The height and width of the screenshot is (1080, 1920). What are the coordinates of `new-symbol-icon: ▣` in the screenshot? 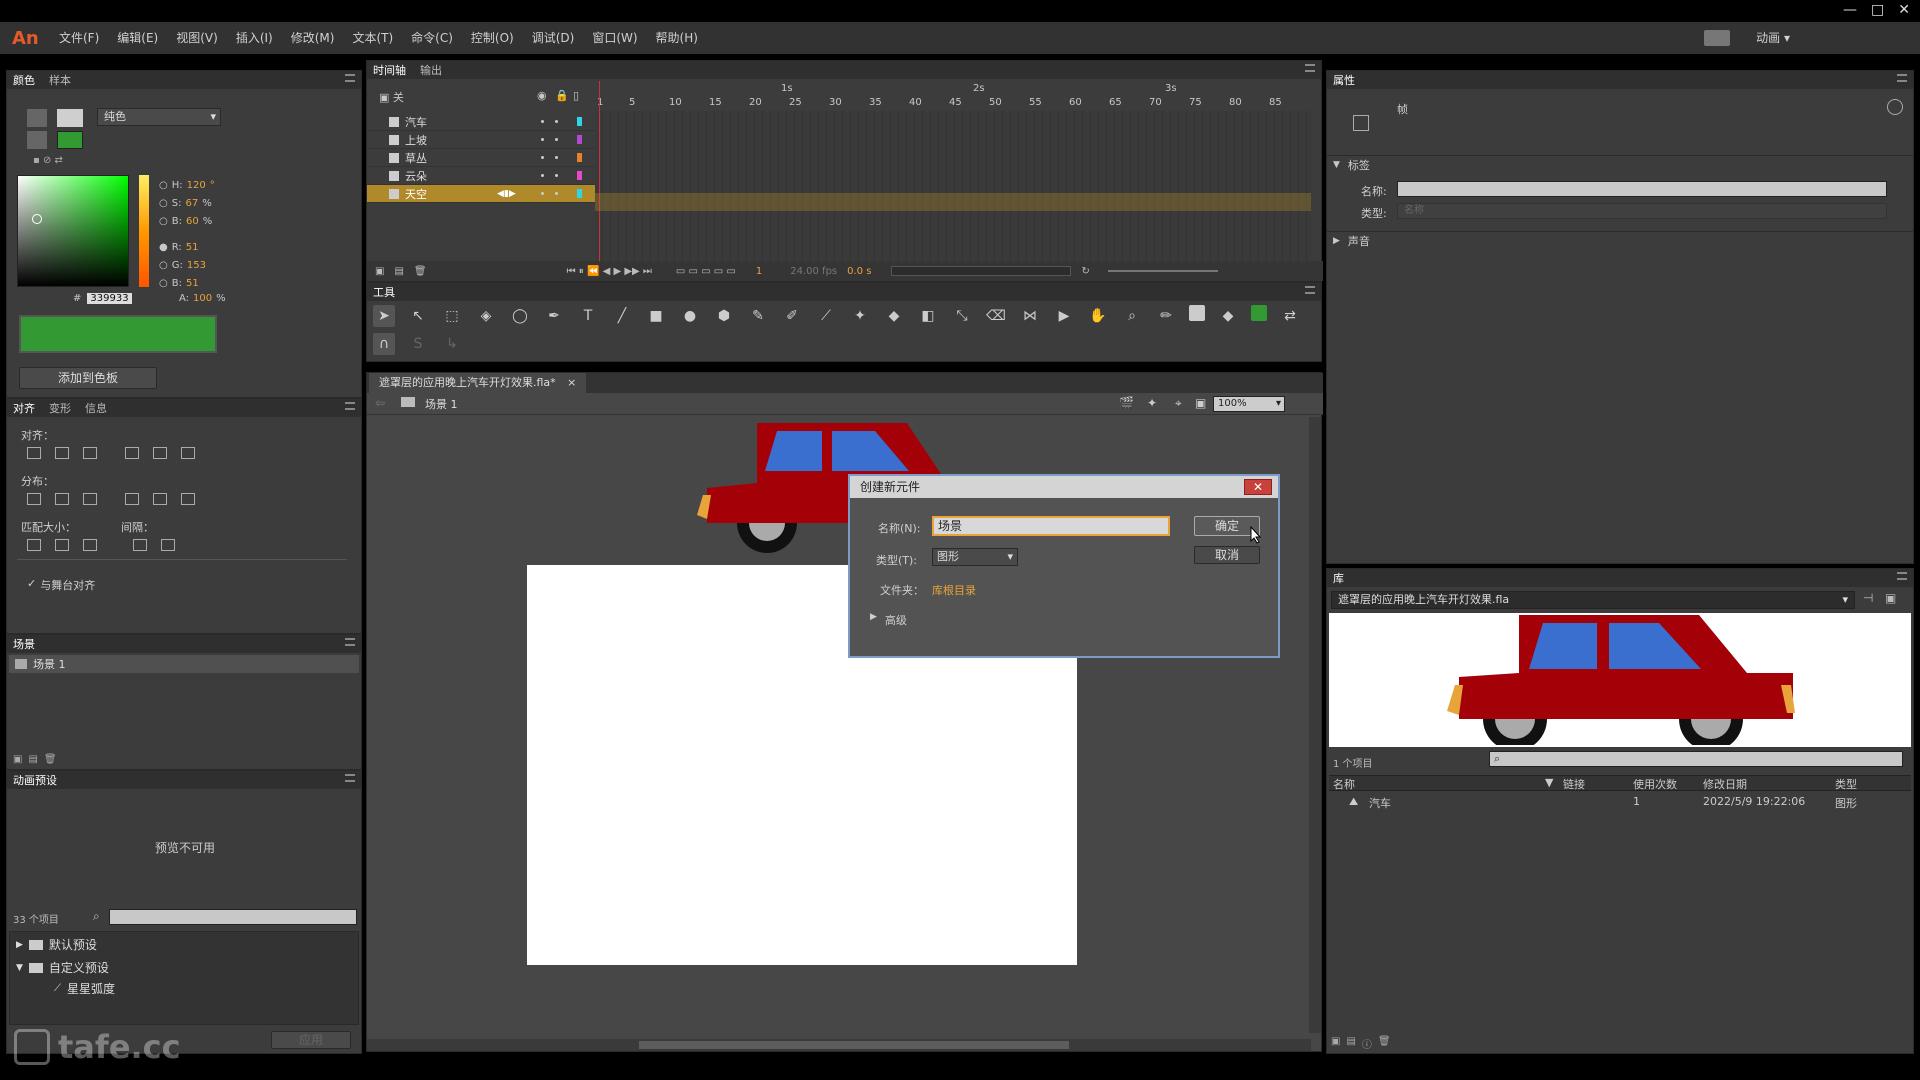 It's located at (1335, 1043).